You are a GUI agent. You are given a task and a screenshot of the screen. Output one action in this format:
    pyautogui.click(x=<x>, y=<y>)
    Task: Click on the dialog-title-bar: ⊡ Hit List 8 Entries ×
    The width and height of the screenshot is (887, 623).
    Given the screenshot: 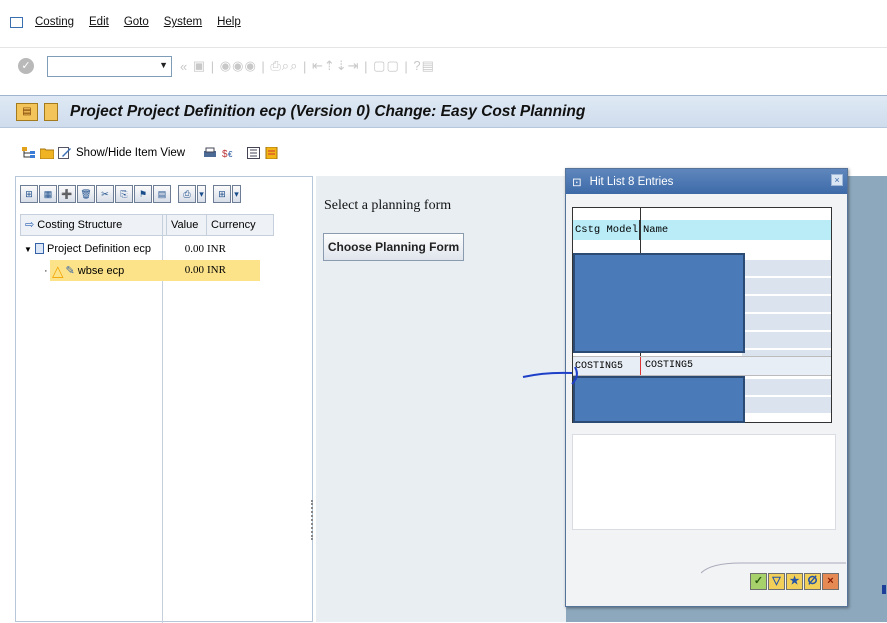 What is the action you would take?
    pyautogui.click(x=706, y=181)
    